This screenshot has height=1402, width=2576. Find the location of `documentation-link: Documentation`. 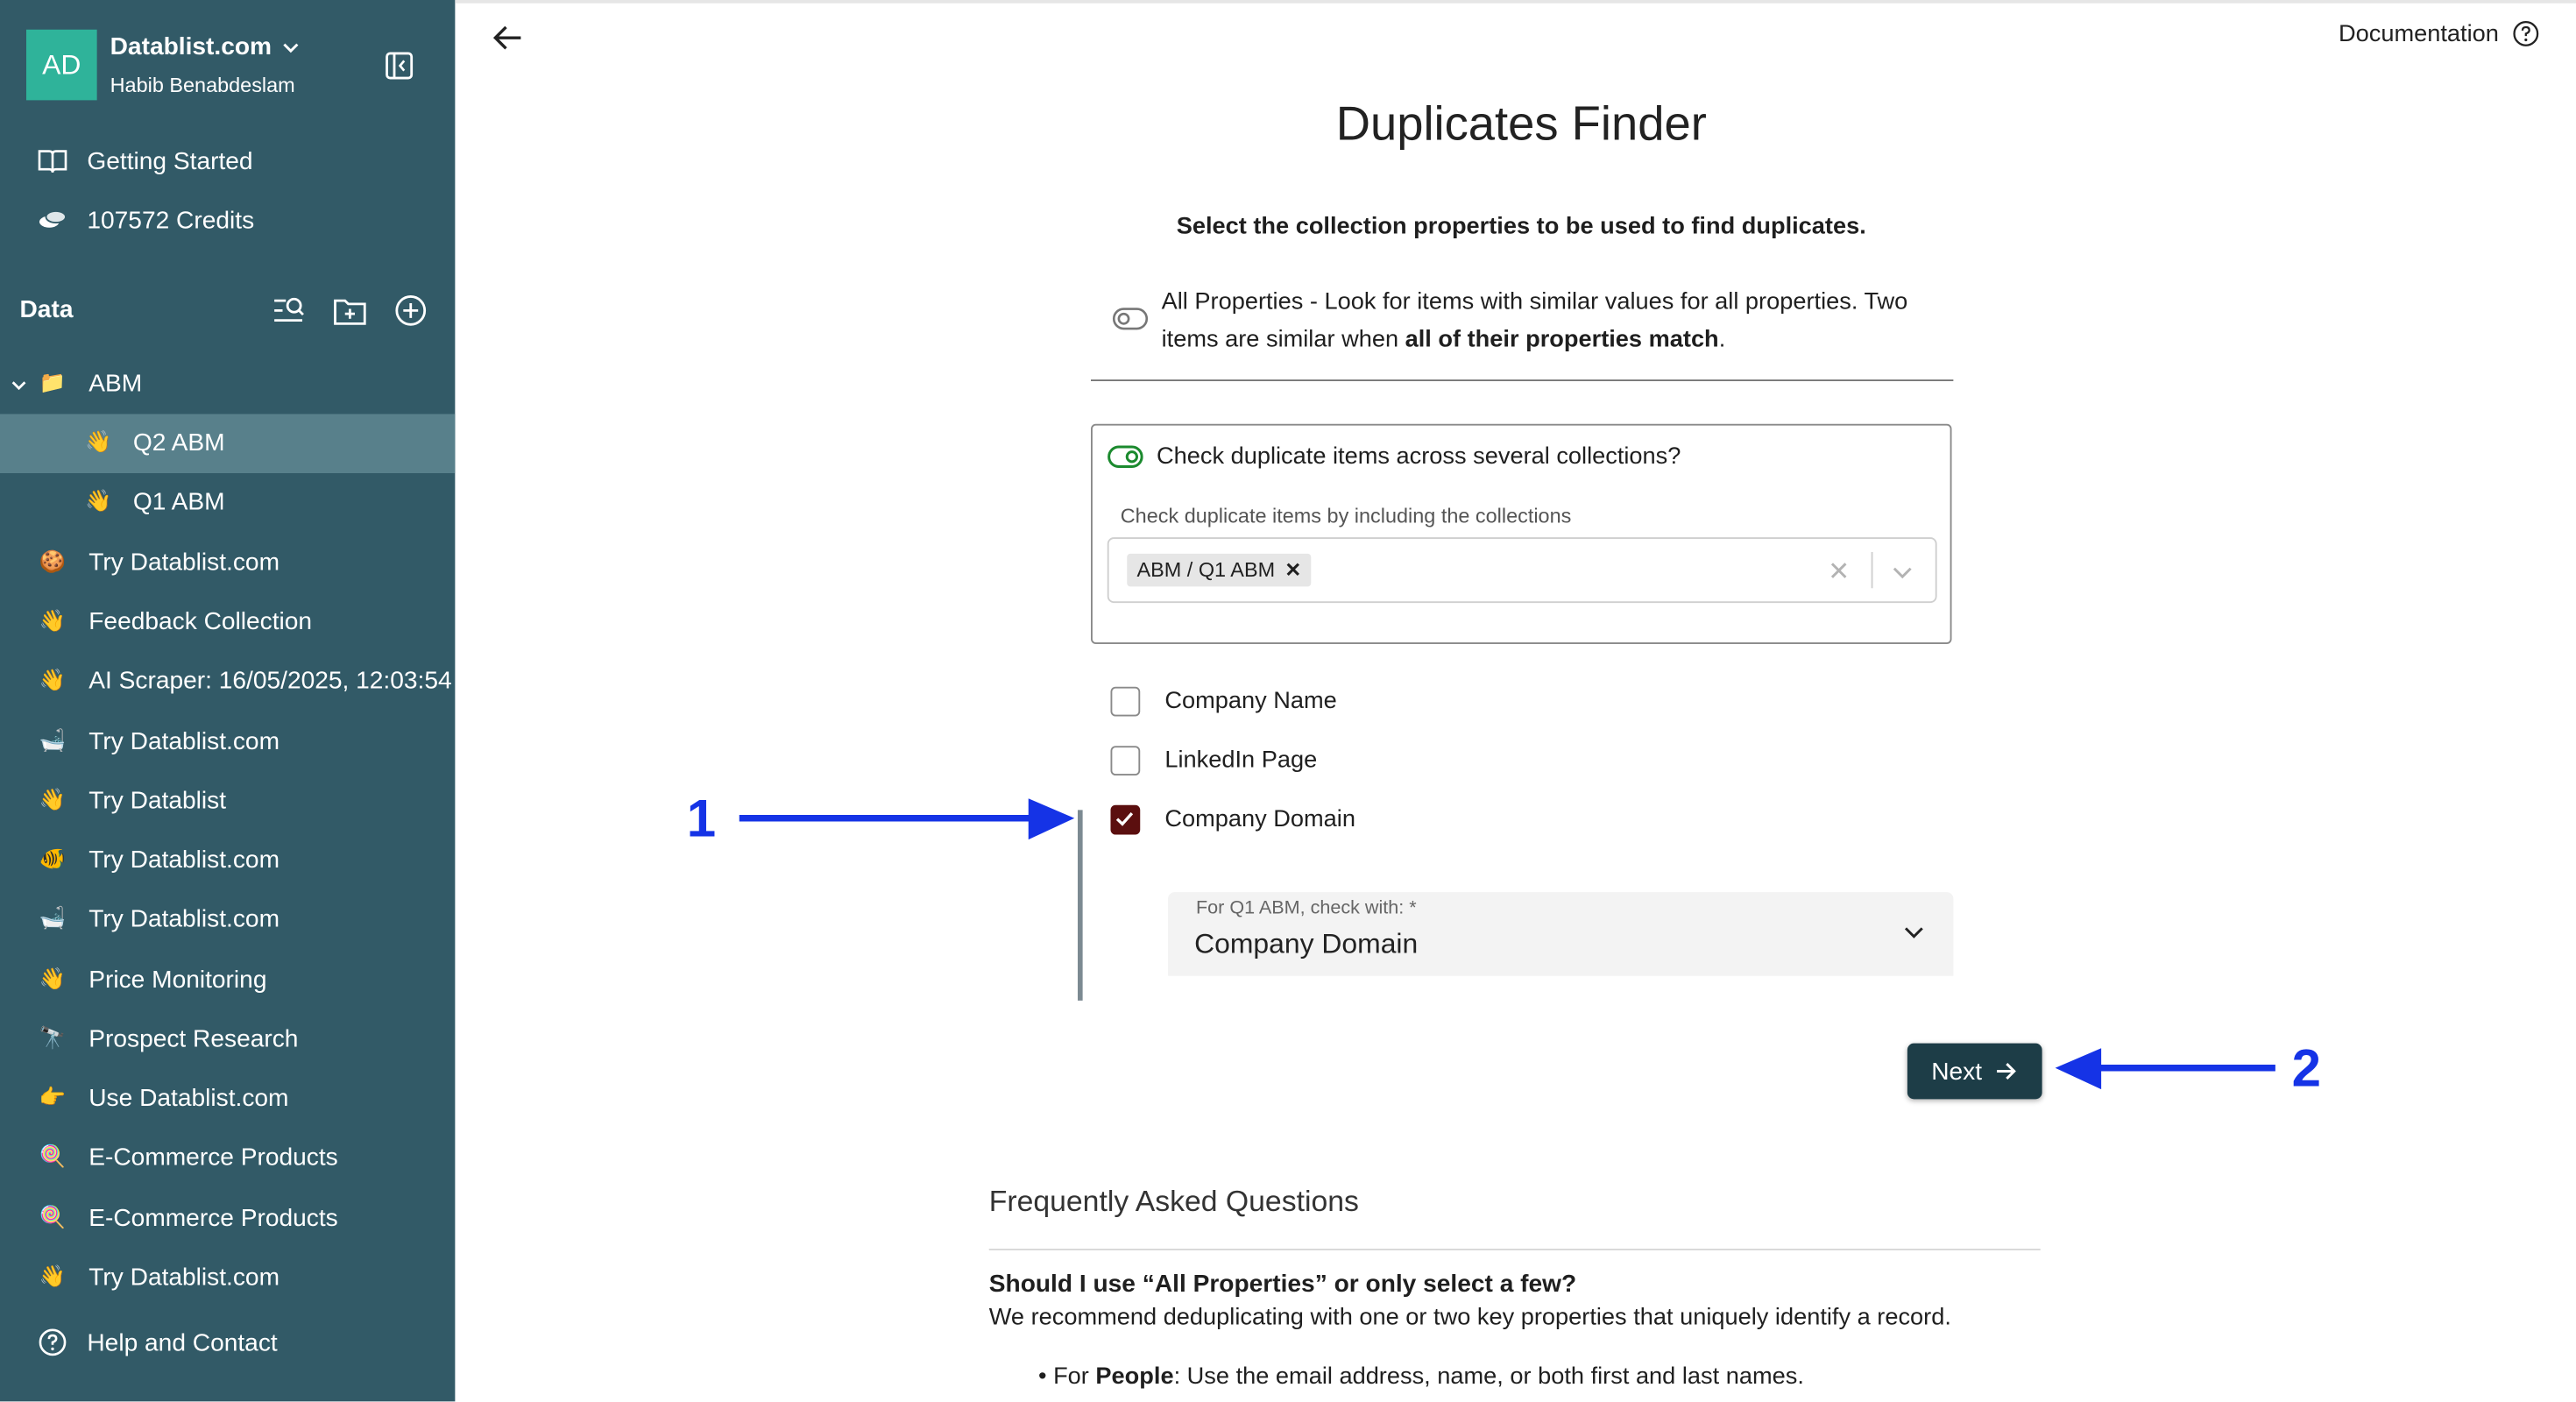

documentation-link: Documentation is located at coordinates (2439, 34).